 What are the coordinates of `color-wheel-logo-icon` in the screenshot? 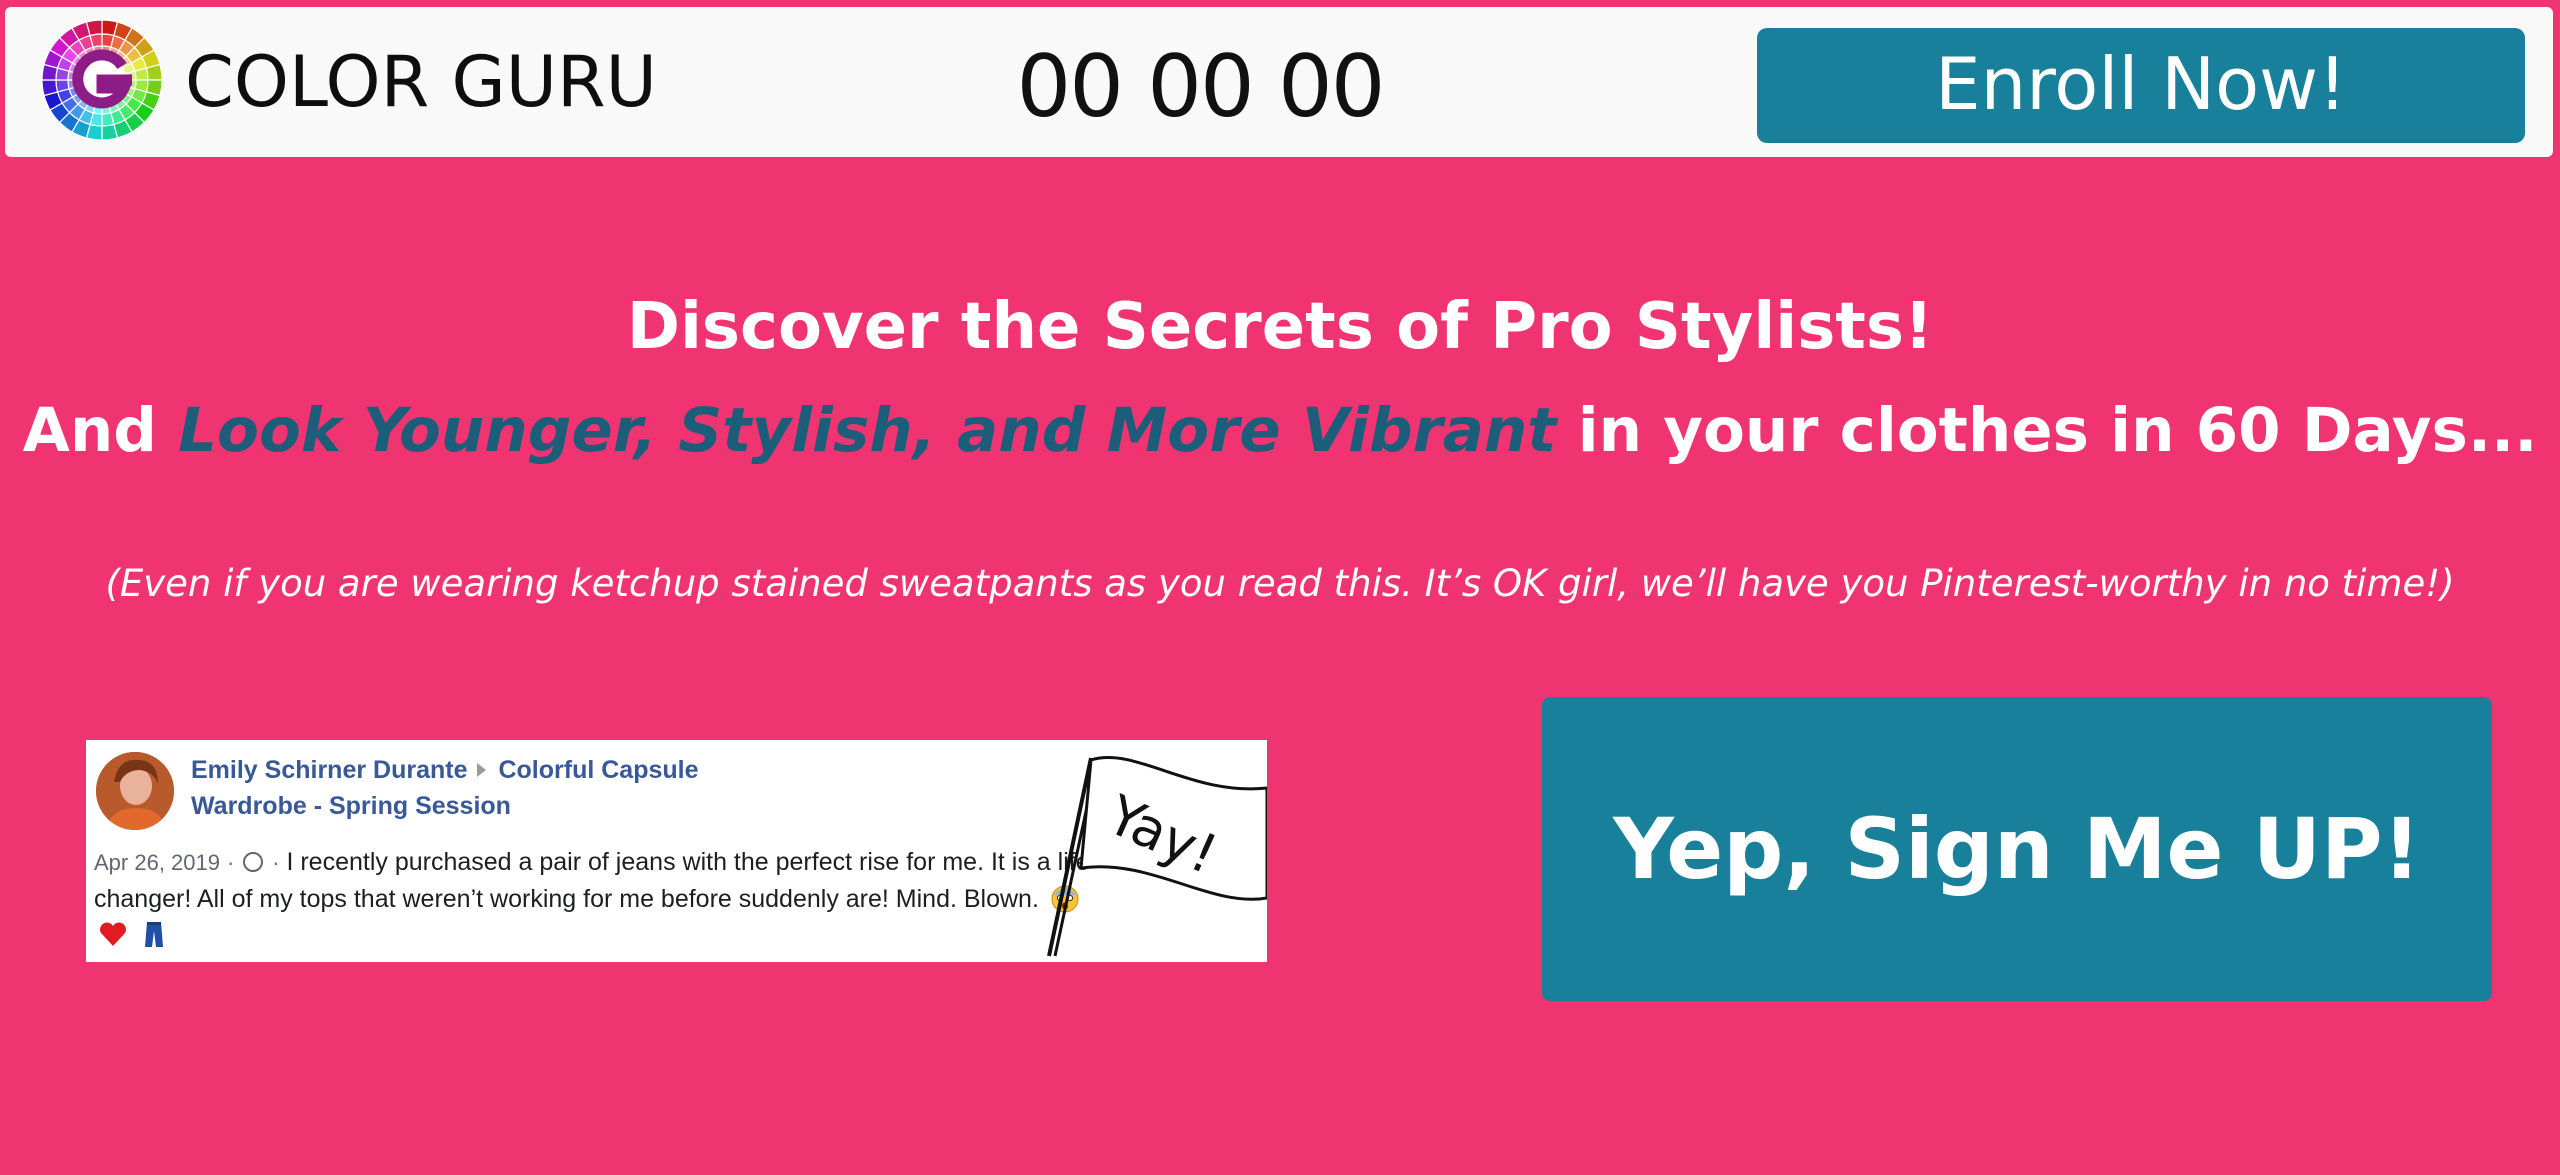 It's located at (102, 80).